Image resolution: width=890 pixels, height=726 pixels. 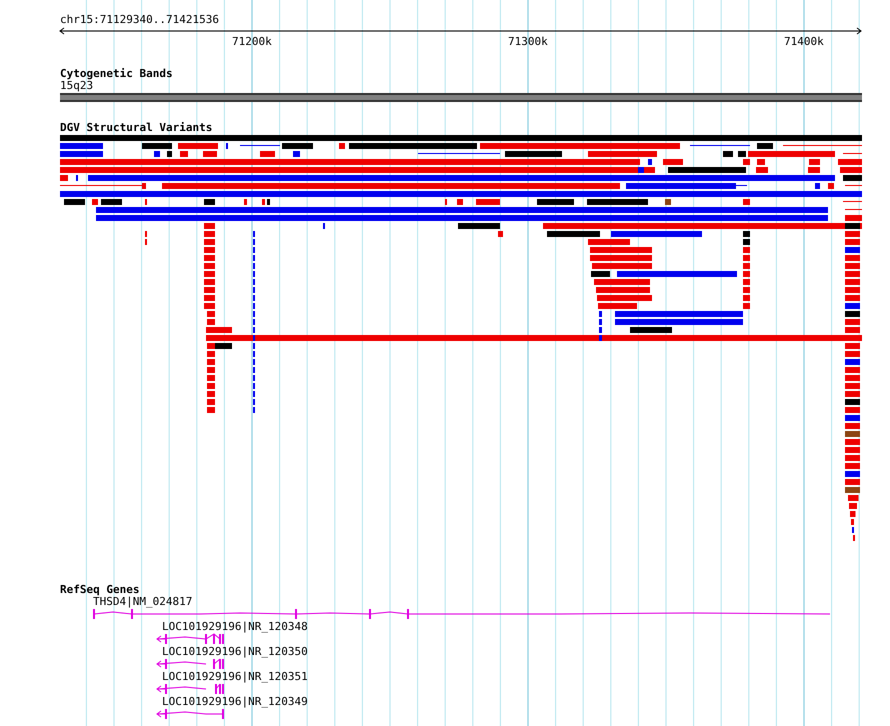 I want to click on track-title: RefSeq Genes, so click(x=100, y=590).